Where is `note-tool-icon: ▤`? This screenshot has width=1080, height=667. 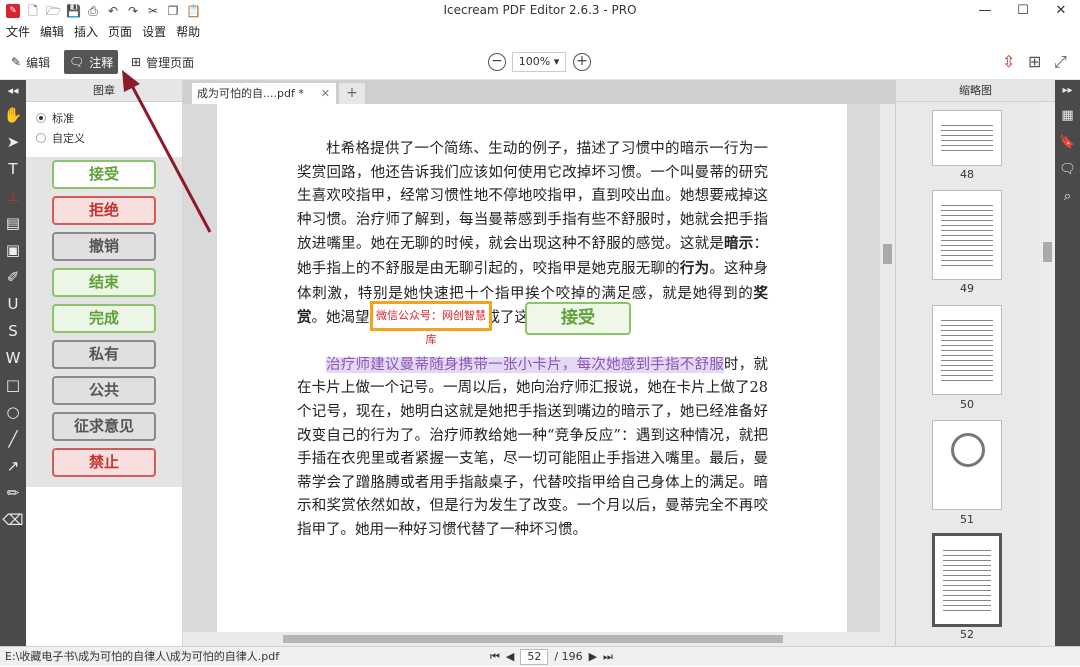
note-tool-icon: ▤ is located at coordinates (13, 223).